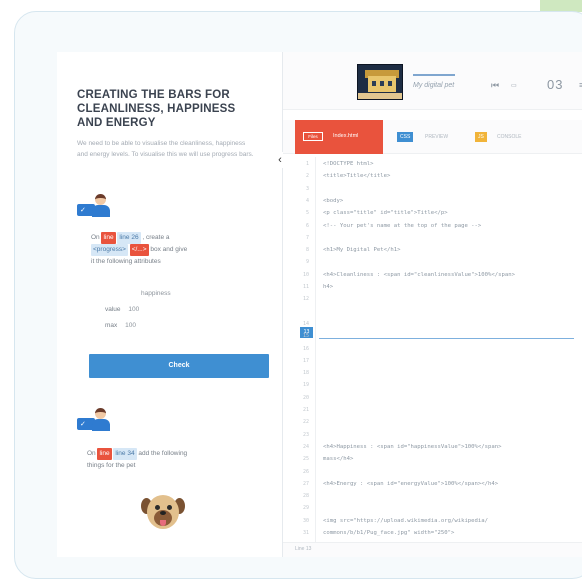 The width and height of the screenshot is (582, 579). Describe the element at coordinates (385, 213) in the screenshot. I see `code-line: <p class="title" id="title">Title</p>` at that location.